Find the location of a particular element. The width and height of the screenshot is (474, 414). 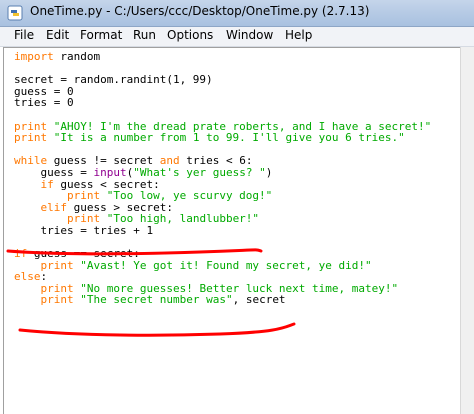

menu-window: Window is located at coordinates (249, 35).